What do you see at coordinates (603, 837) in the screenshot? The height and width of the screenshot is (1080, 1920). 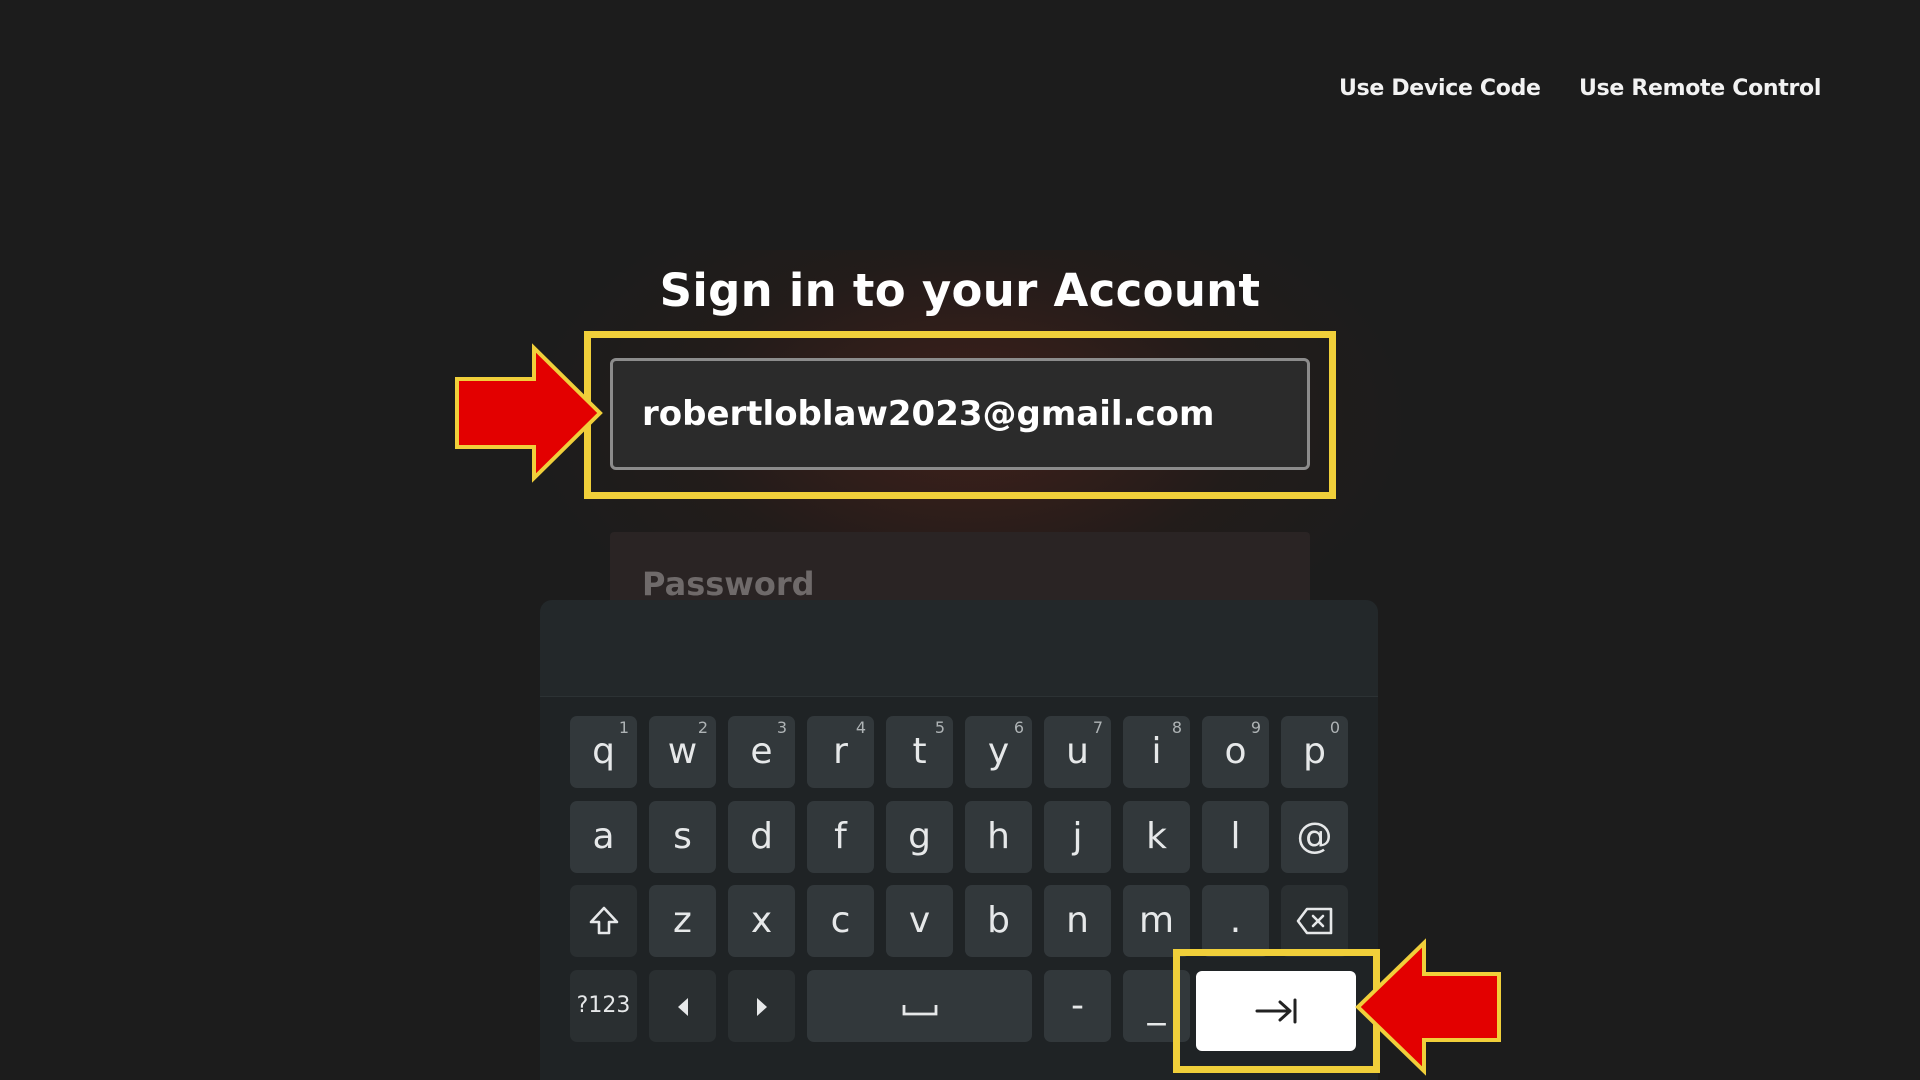 I see `key-a: a` at bounding box center [603, 837].